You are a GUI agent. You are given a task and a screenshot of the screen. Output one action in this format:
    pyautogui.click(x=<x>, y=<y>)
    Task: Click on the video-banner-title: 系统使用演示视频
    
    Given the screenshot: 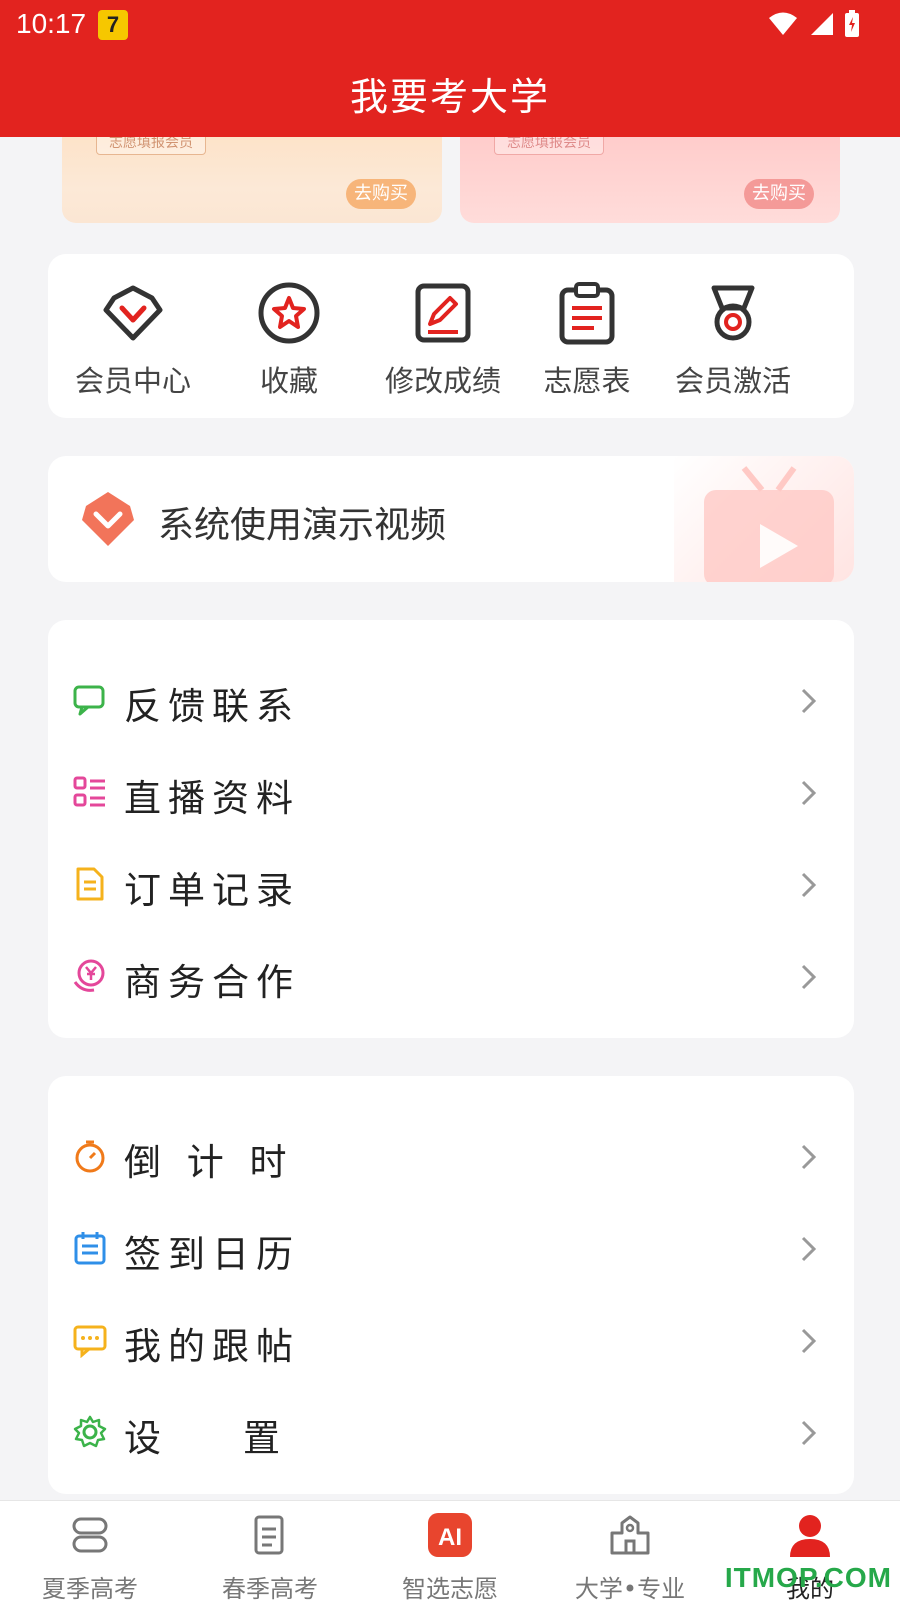 What is the action you would take?
    pyautogui.click(x=302, y=525)
    